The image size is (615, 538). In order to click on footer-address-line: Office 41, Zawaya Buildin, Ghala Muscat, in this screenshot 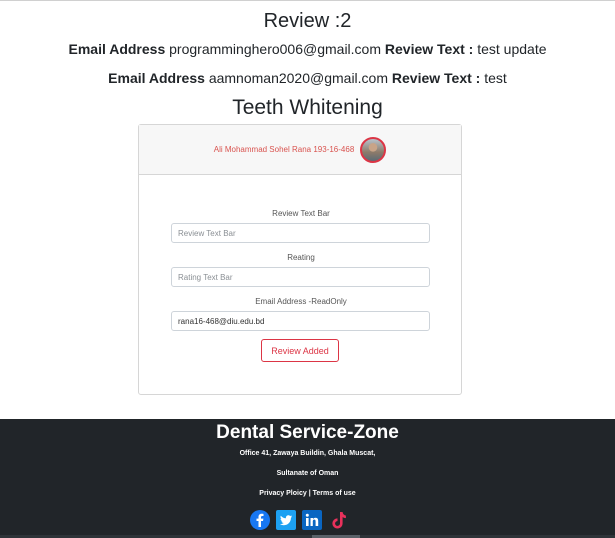, I will do `click(307, 453)`.